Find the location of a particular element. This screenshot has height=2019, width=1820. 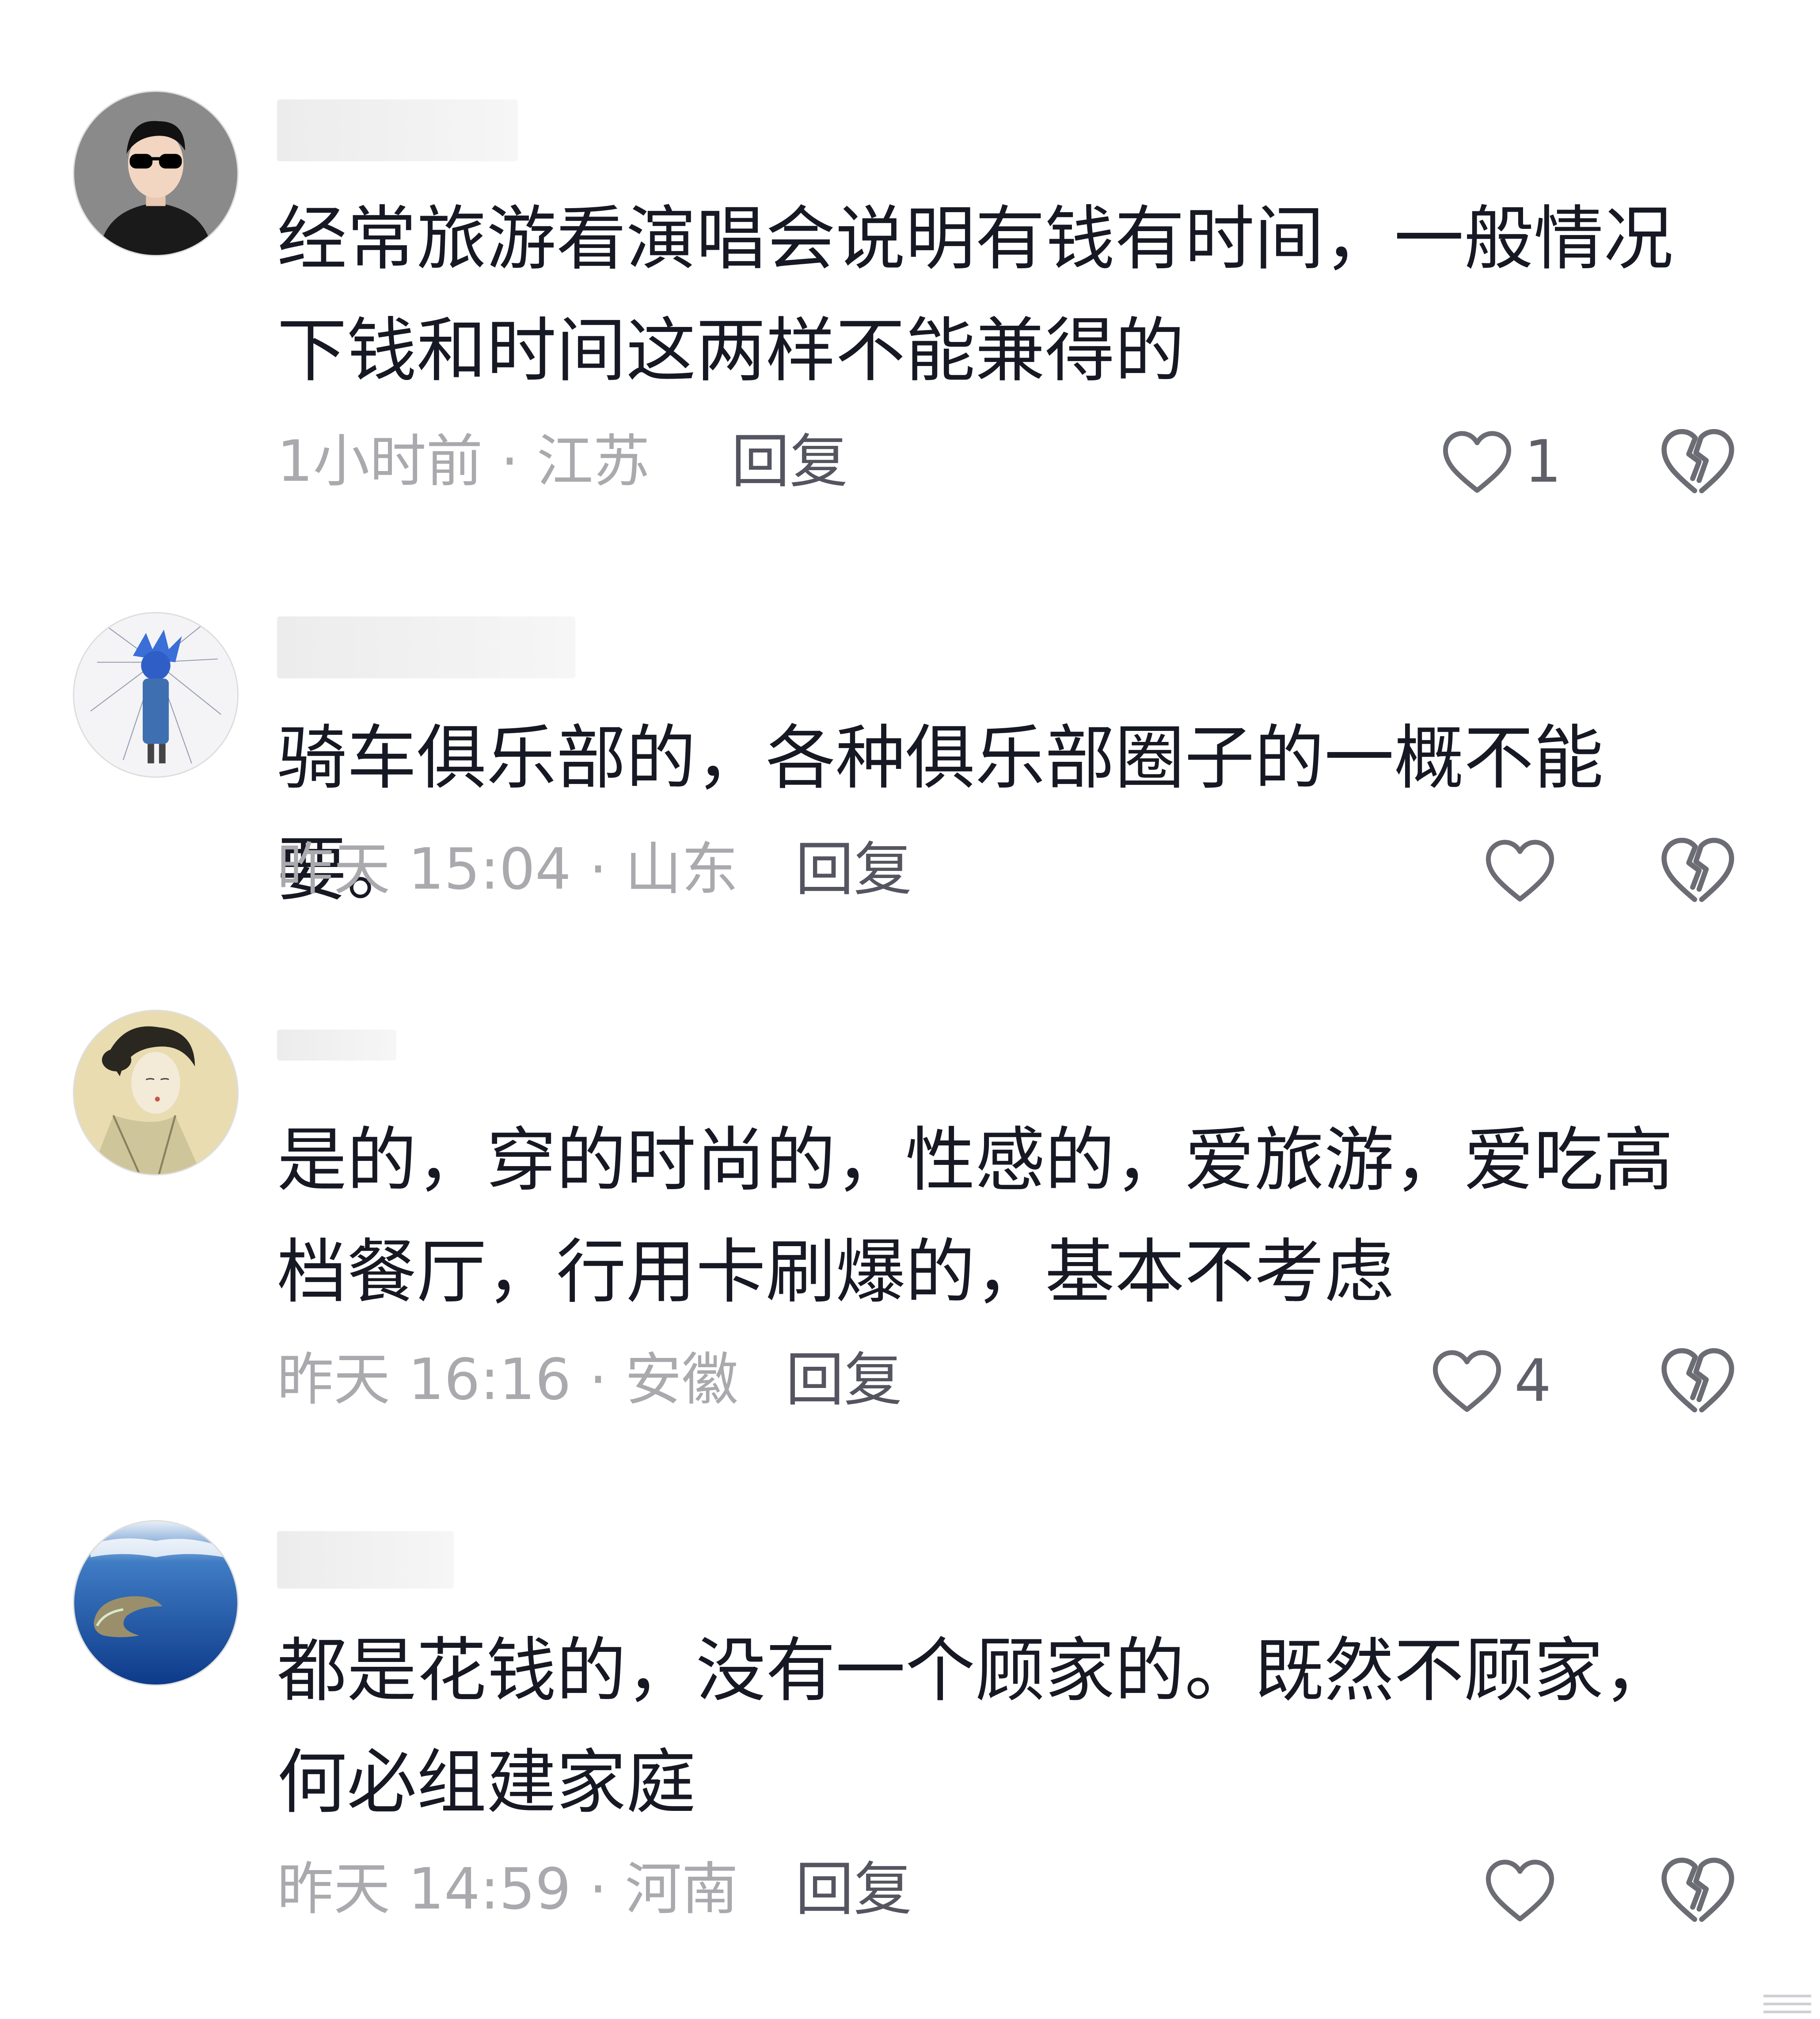

comment-meta: 昨天 16:16 · 安徽 is located at coordinates (507, 1380).